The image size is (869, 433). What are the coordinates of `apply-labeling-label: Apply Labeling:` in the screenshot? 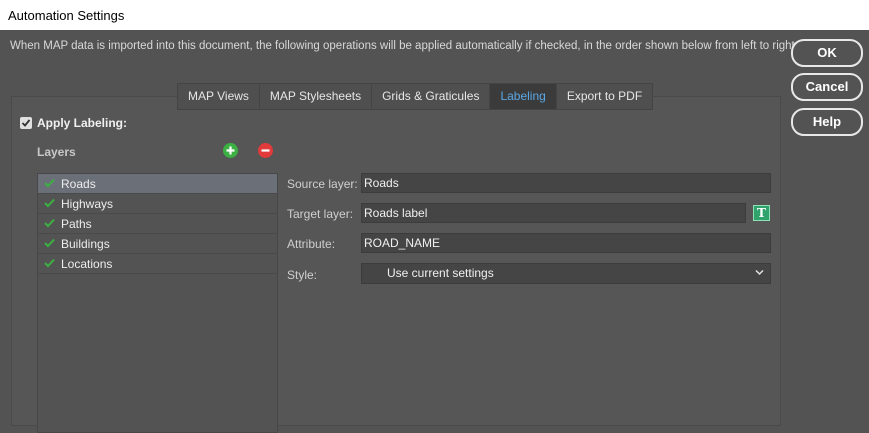 It's located at (82, 123).